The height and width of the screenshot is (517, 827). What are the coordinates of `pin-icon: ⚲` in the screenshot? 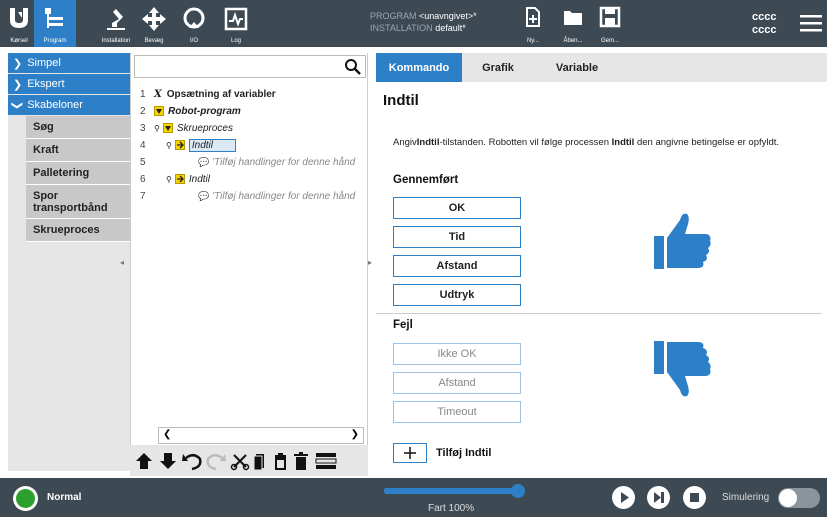 It's located at (169, 179).